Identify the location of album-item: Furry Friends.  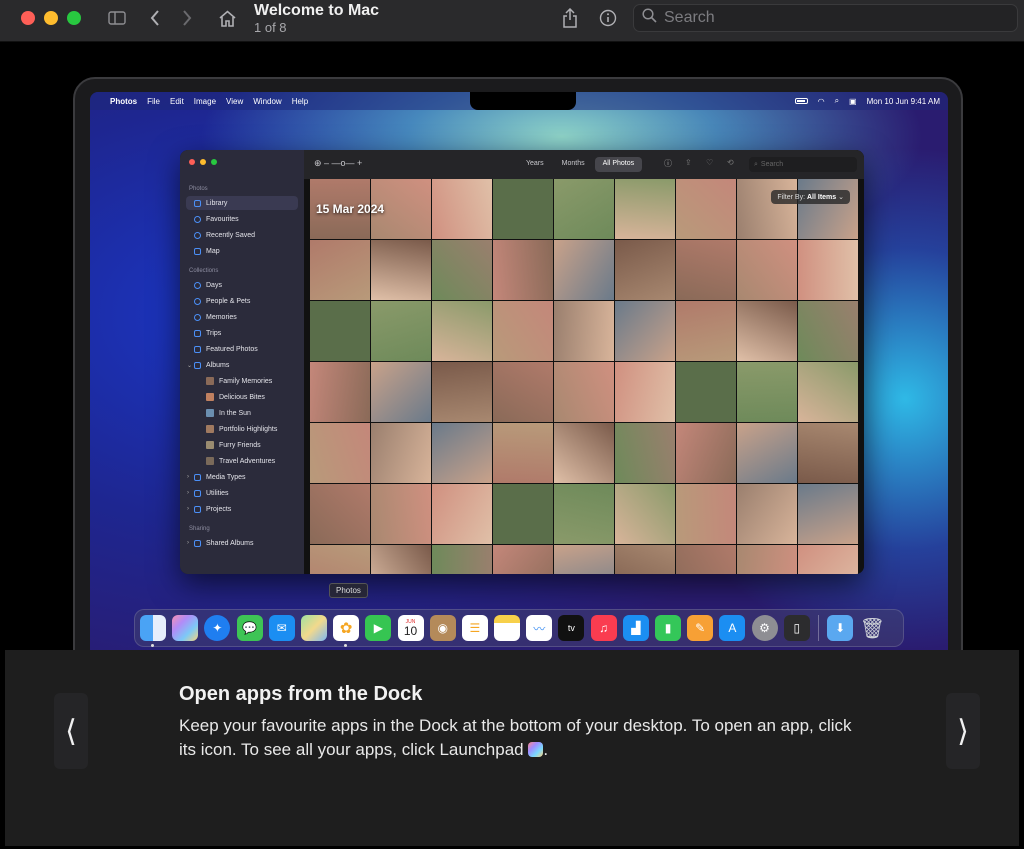
(242, 445).